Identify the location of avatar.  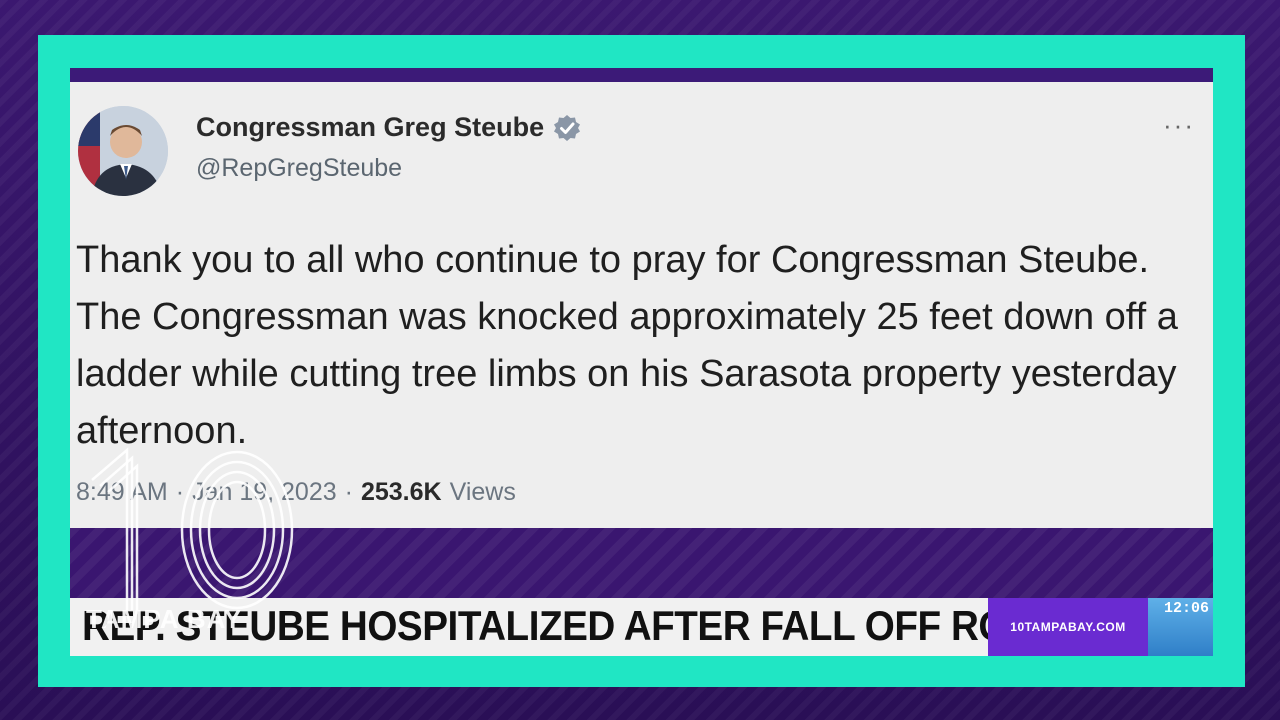
(123, 151).